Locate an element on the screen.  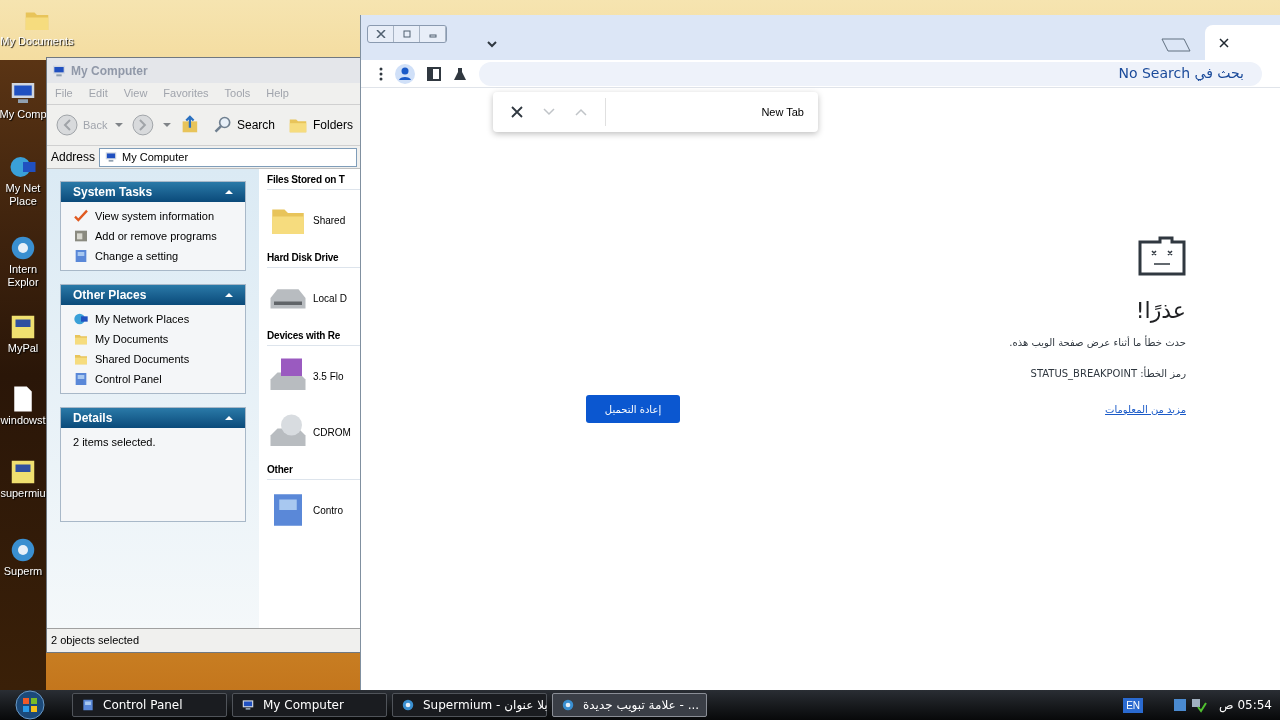
task-link: View system information is located at coordinates (153, 216).